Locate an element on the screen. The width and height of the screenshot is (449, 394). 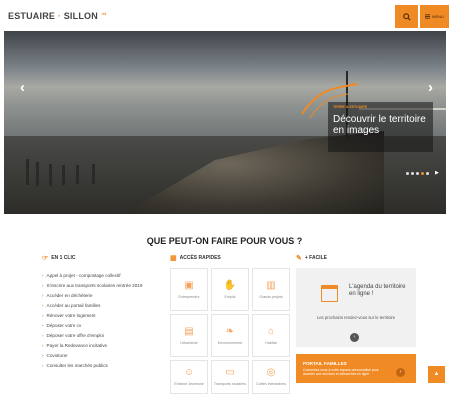
one-click-link: › Accéder au portail familles is located at coordinates (92, 306).